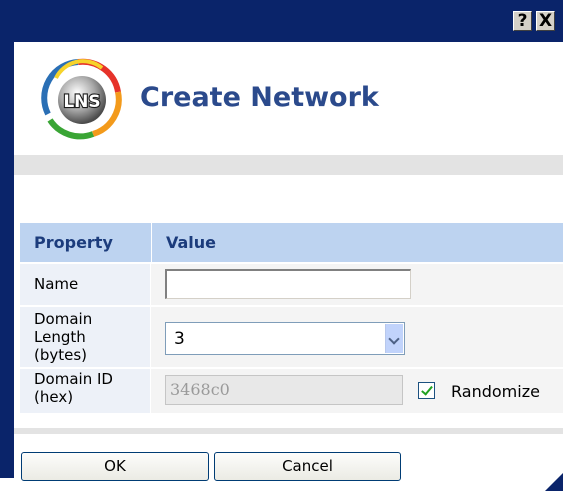 This screenshot has width=563, height=491. Describe the element at coordinates (554, 482) in the screenshot. I see `window-resize-corner` at that location.